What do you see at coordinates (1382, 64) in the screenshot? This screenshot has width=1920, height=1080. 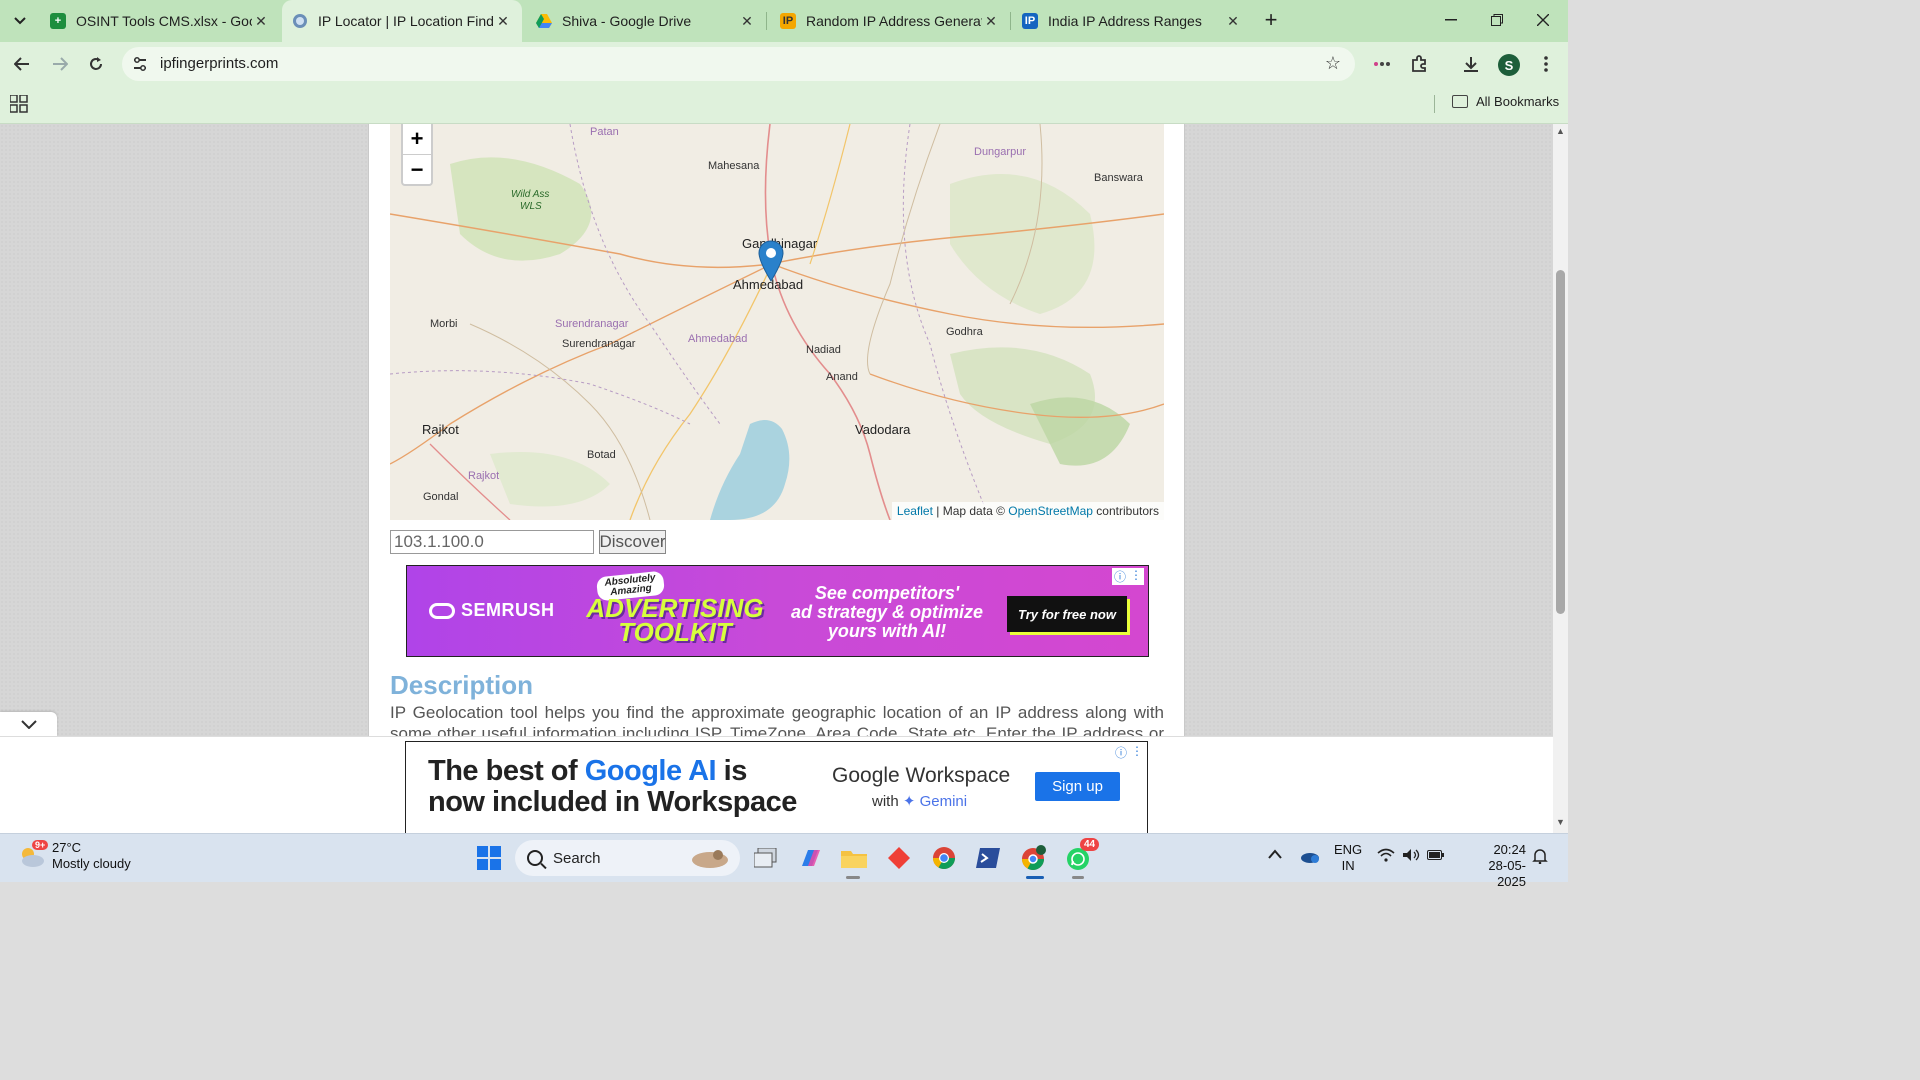 I see `extension-icon` at bounding box center [1382, 64].